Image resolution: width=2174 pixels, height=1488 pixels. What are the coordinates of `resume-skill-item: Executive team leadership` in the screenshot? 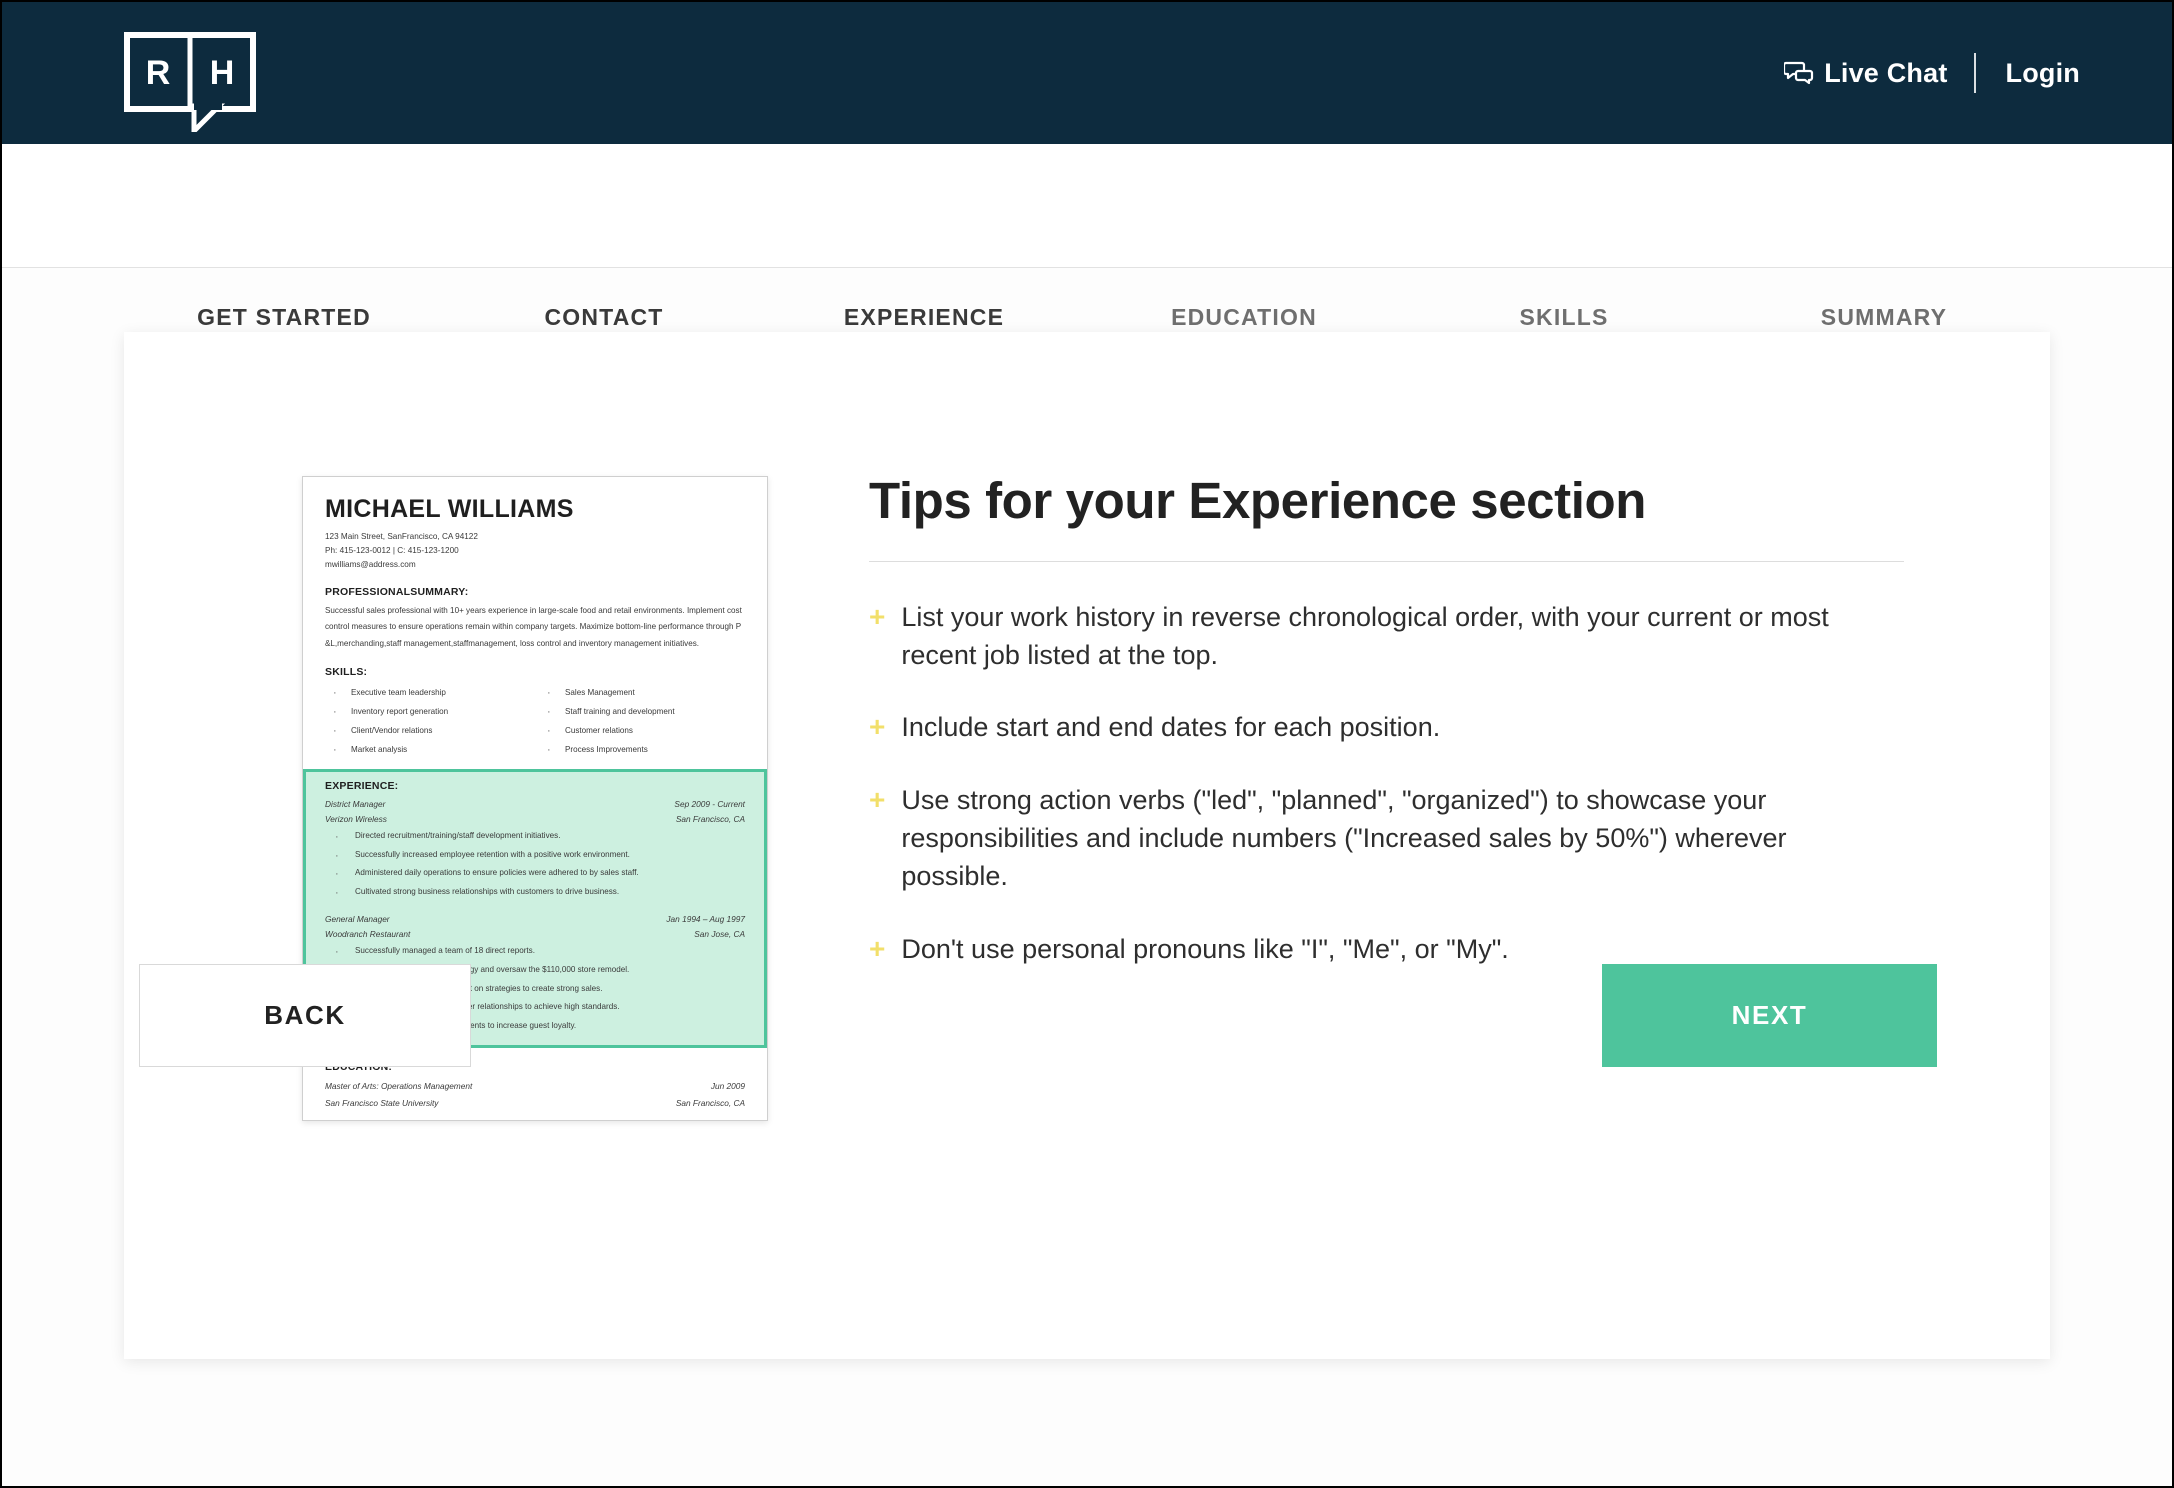 It's located at (428, 694).